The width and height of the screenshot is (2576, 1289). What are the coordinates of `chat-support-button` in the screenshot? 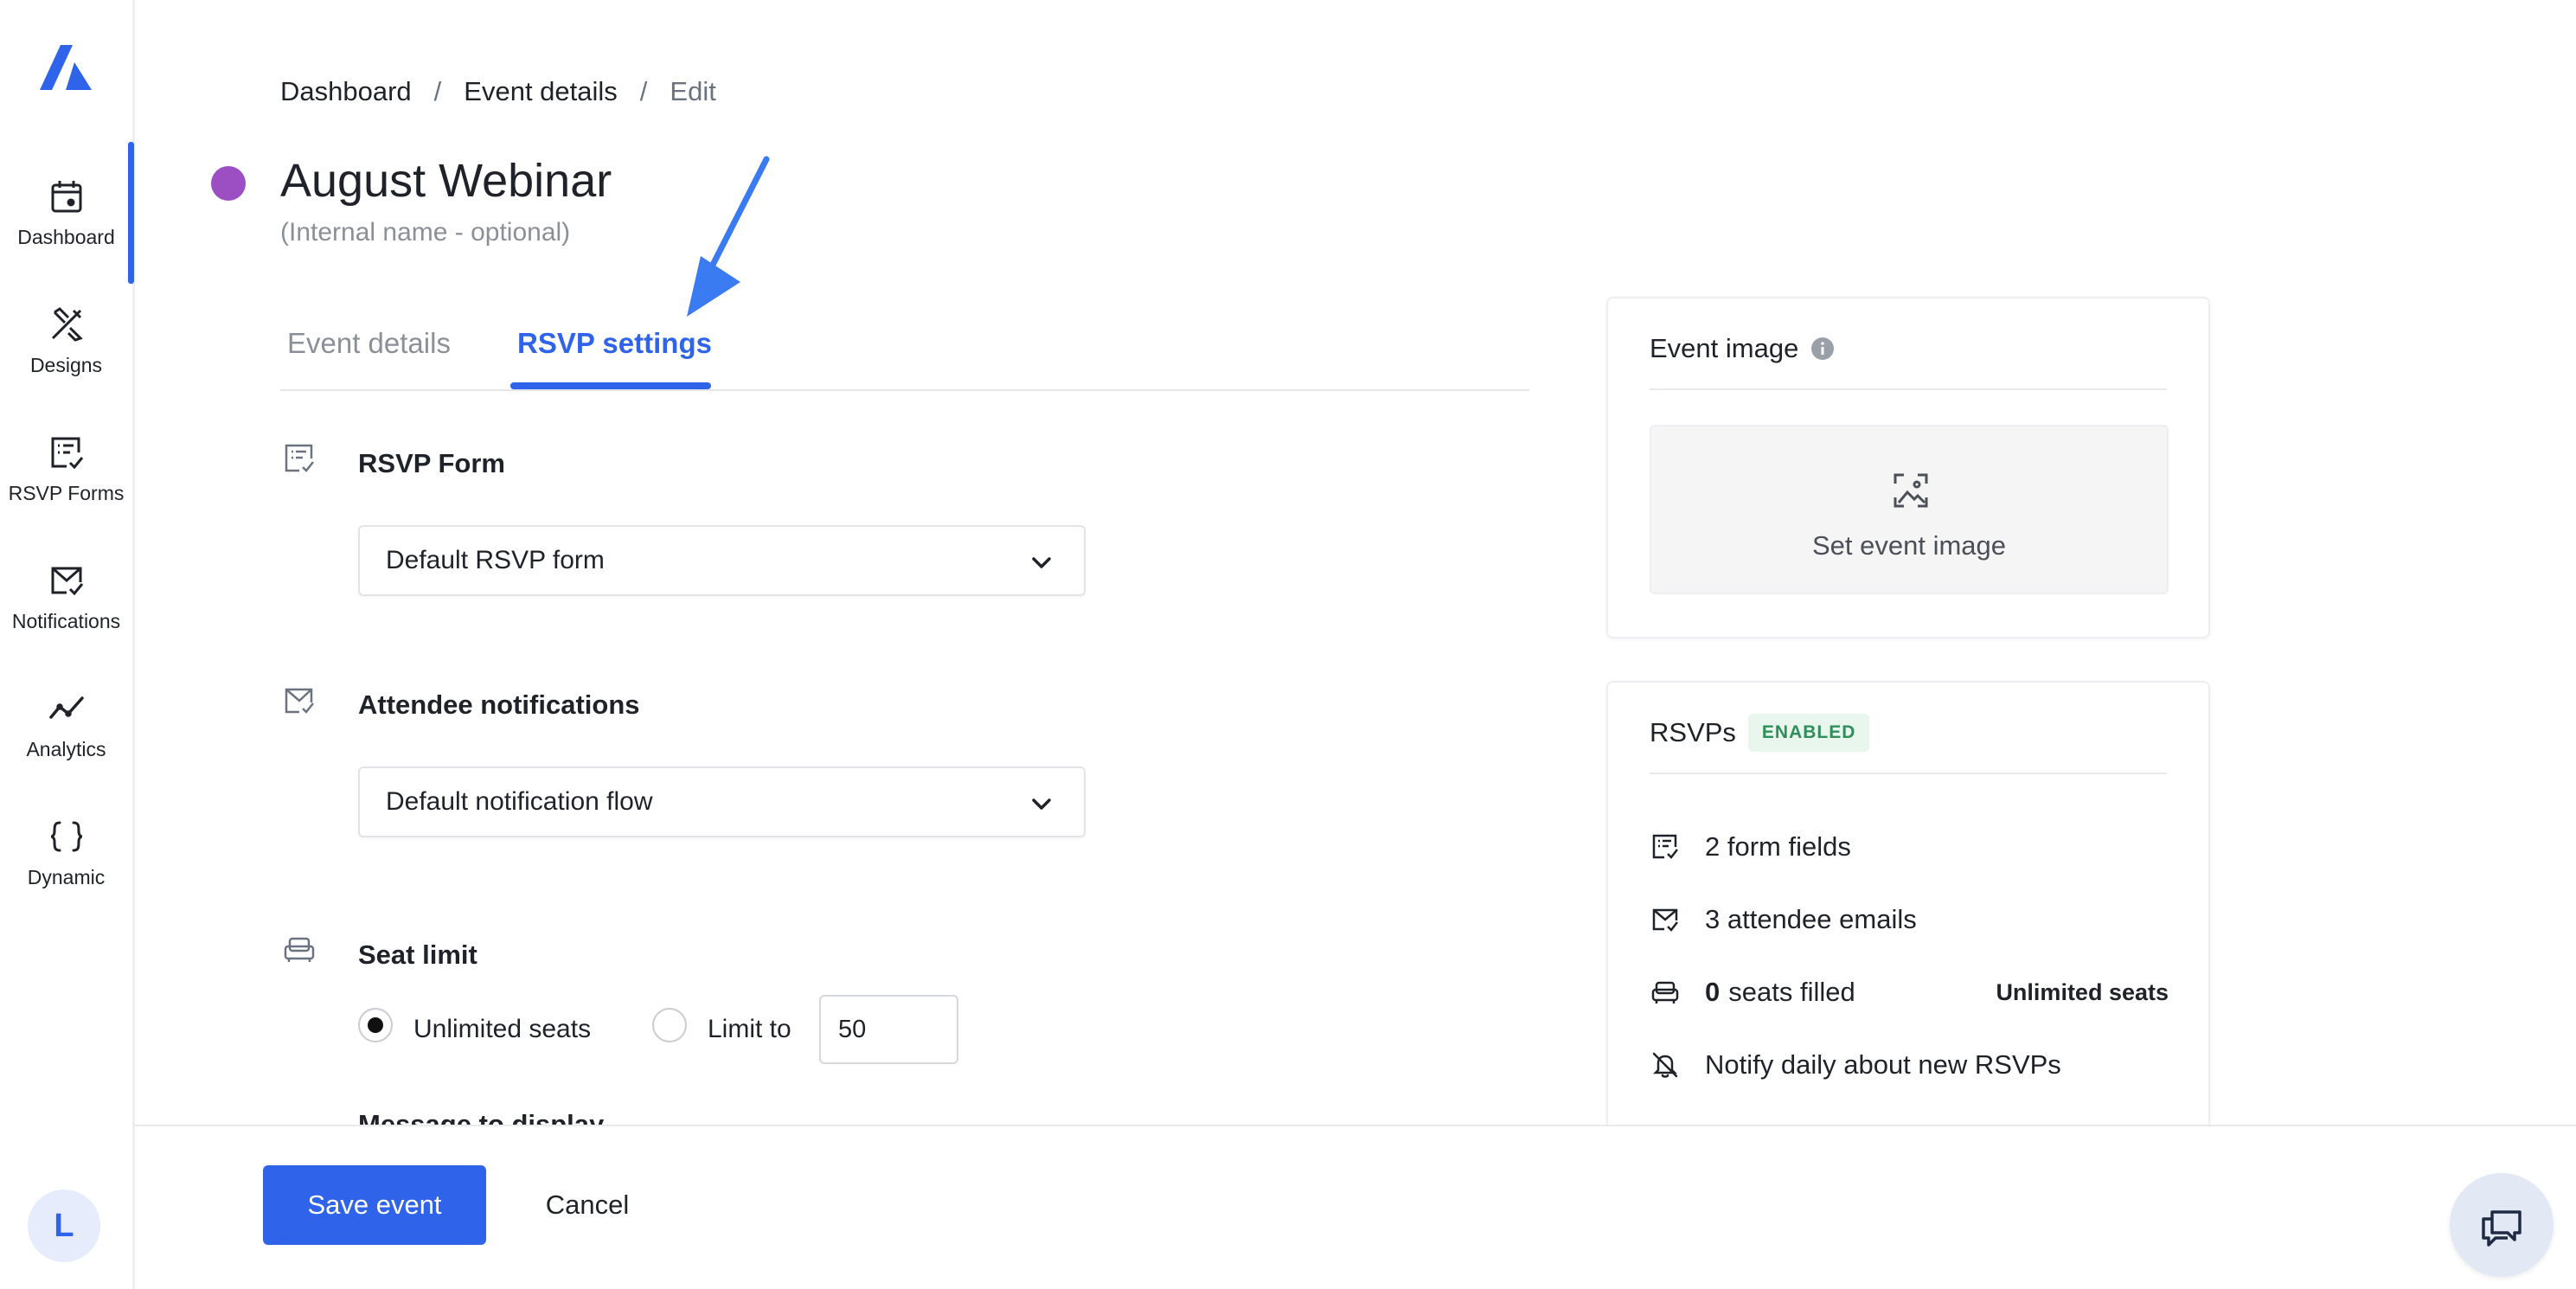 It's located at (2502, 1225).